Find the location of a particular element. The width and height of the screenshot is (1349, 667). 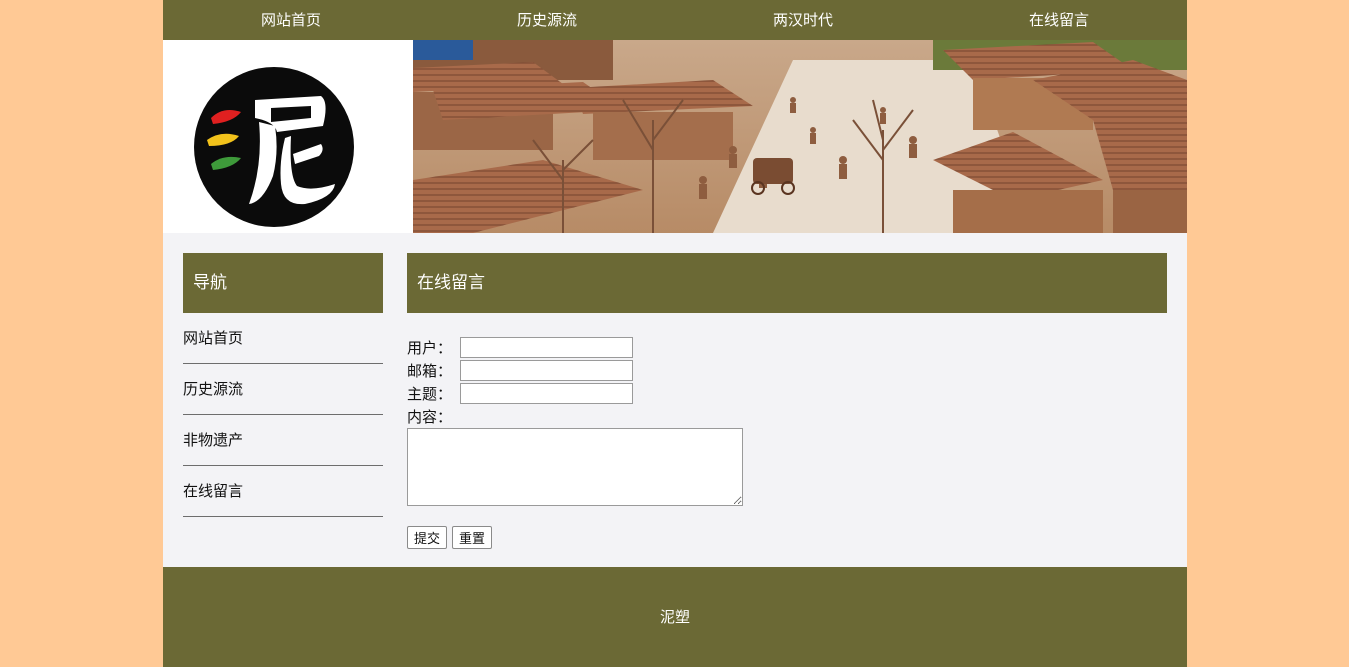

footer-text: 泥塑 is located at coordinates (674, 617).